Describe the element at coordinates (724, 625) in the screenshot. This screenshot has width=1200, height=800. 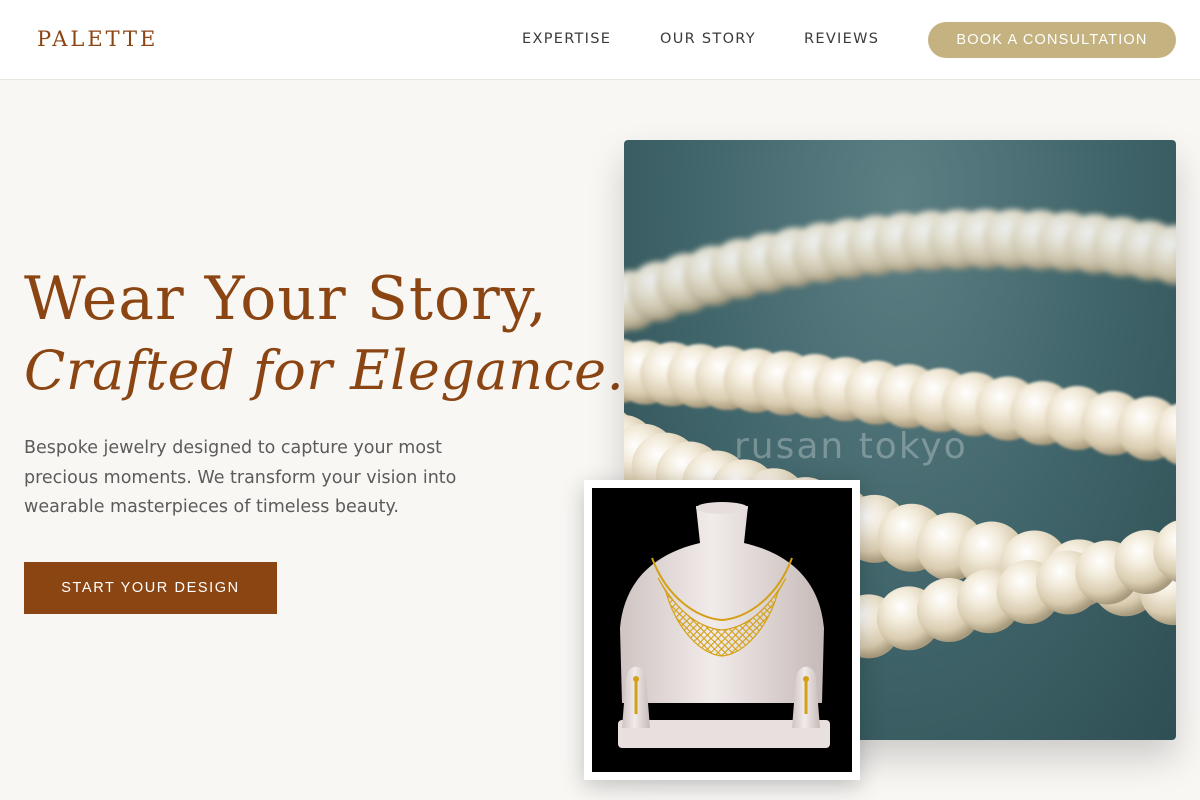
I see `necklace-illustration` at that location.